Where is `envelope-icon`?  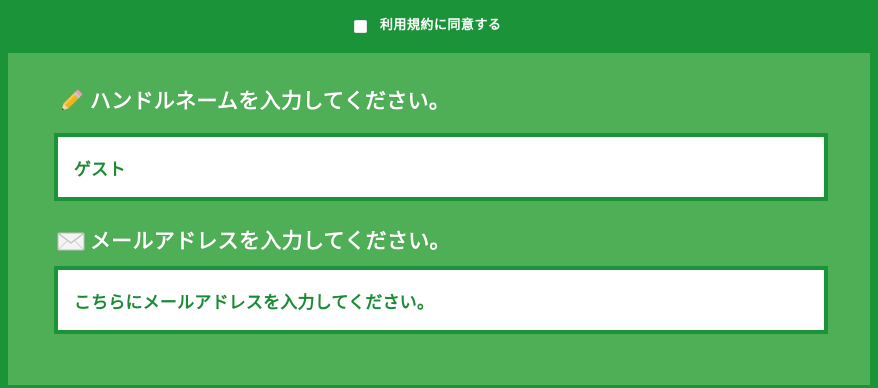 envelope-icon is located at coordinates (71, 241).